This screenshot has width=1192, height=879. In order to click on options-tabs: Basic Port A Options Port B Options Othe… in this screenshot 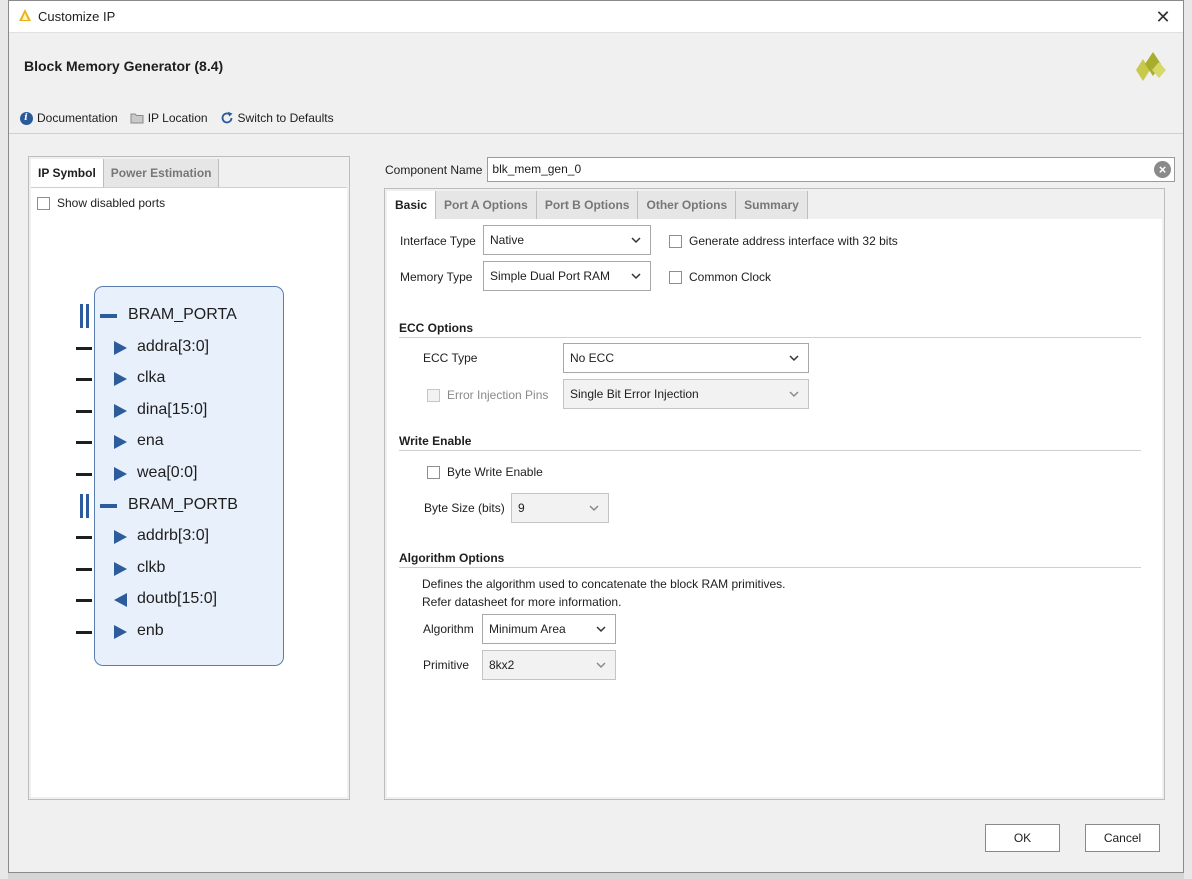, I will do `click(597, 205)`.